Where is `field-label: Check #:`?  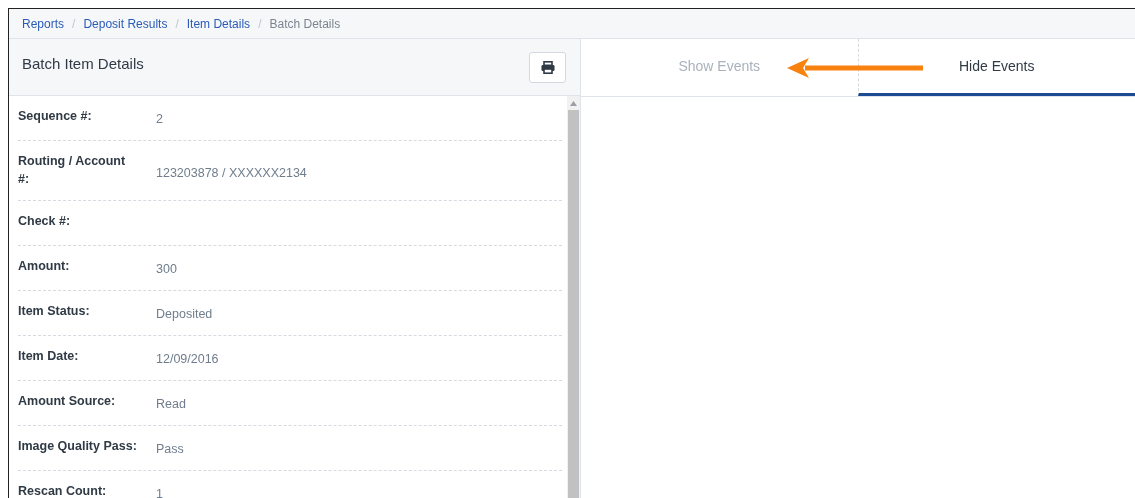
field-label: Check #: is located at coordinates (45, 221).